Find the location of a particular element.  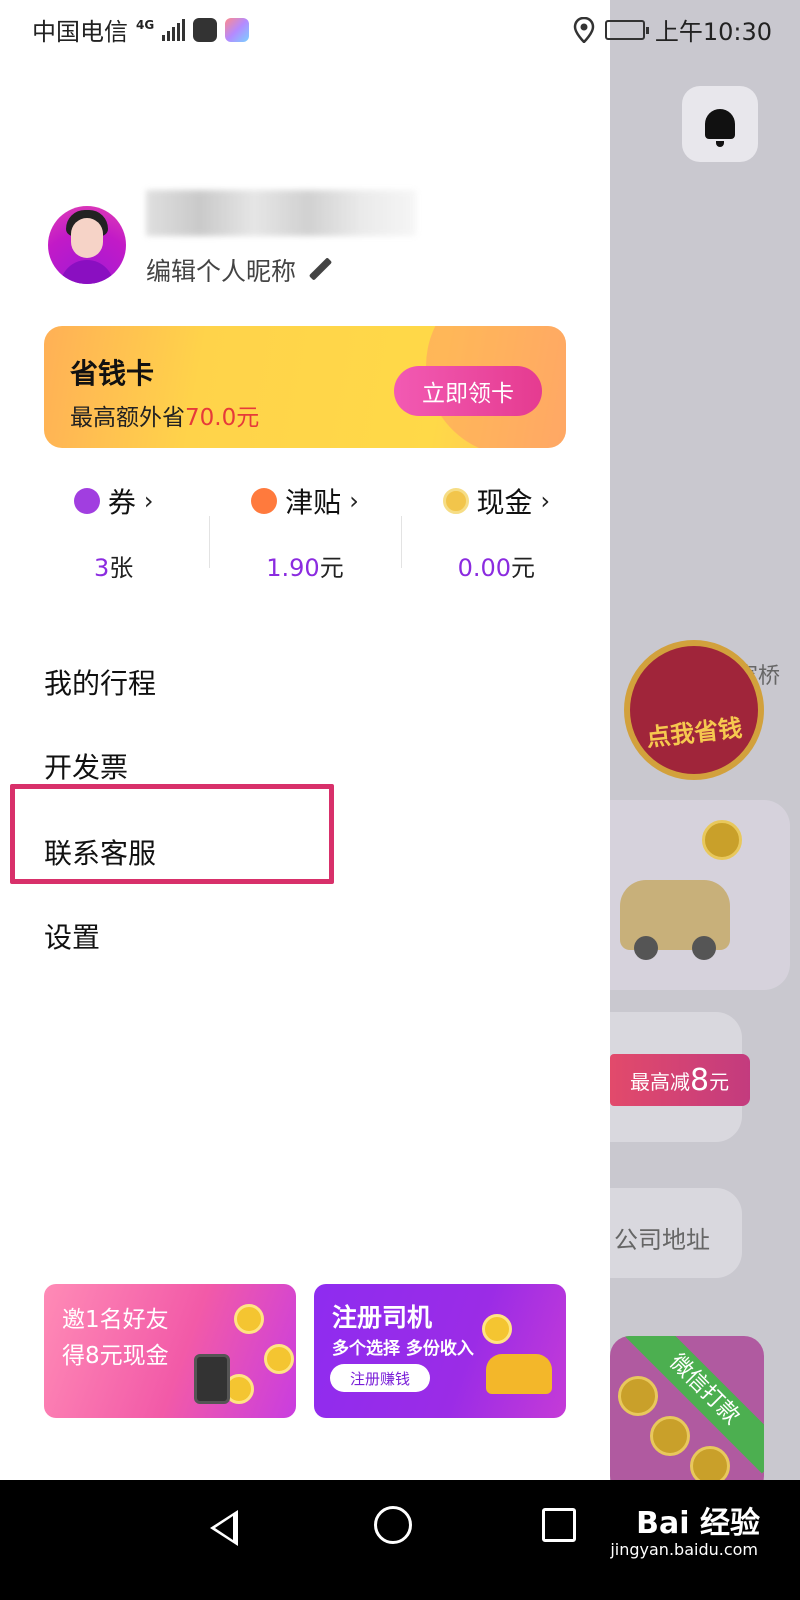

signal-icon is located at coordinates (174, 29).